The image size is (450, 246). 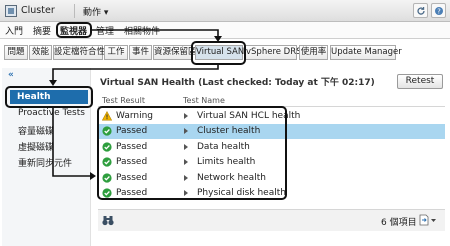 I want to click on virtual-san-highlight, so click(x=218, y=53).